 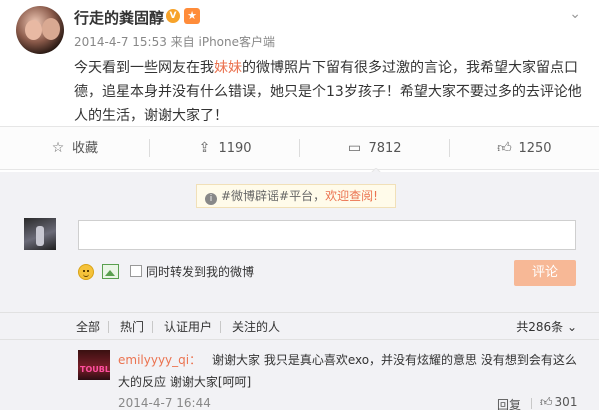 I want to click on rumor-notice: i #微博辟谣#平台，欢迎查阅!, so click(x=296, y=196).